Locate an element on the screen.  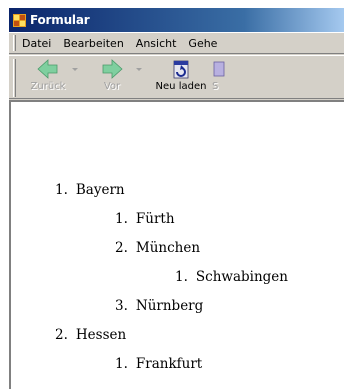
list-item-label: Nürnberg is located at coordinates (169, 306).